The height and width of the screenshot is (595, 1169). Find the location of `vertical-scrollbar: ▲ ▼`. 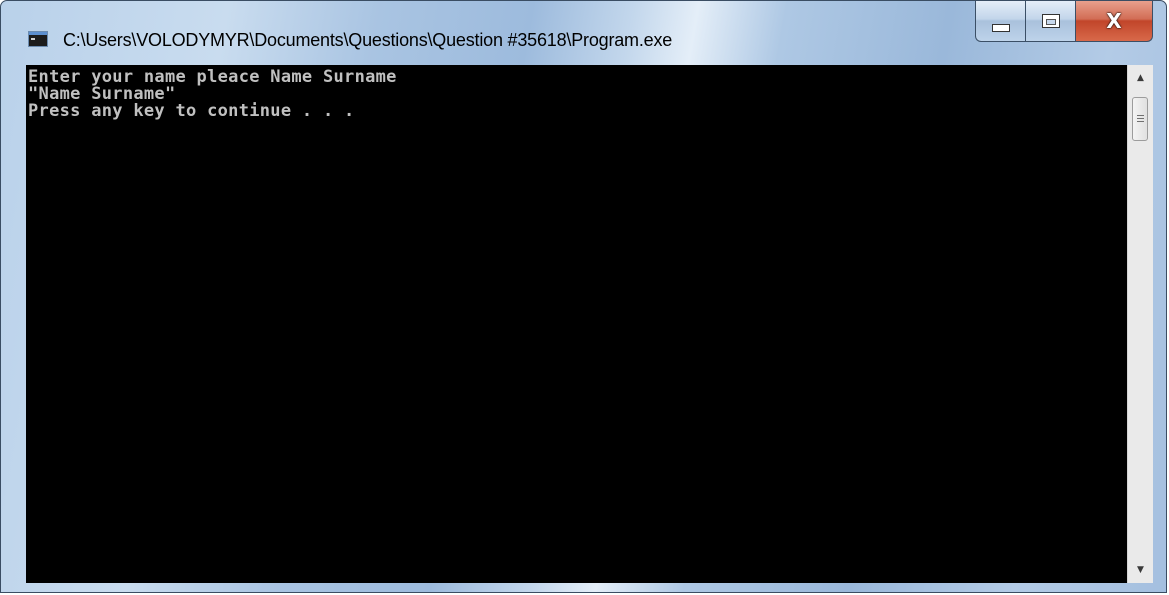

vertical-scrollbar: ▲ ▼ is located at coordinates (1140, 324).